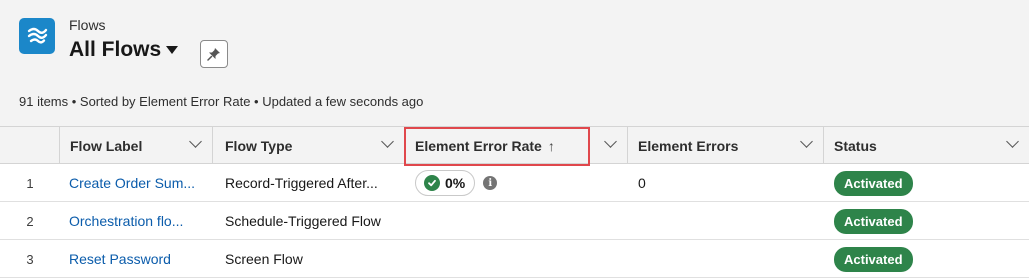 This screenshot has height=280, width=1029. Describe the element at coordinates (551, 145) in the screenshot. I see `sort-ascending-icon: ↑` at that location.